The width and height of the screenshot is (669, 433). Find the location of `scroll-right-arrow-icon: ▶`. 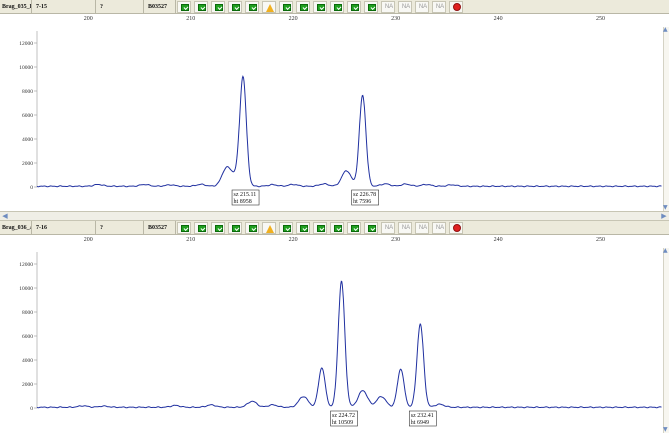

scroll-right-arrow-icon: ▶ is located at coordinates (664, 216).